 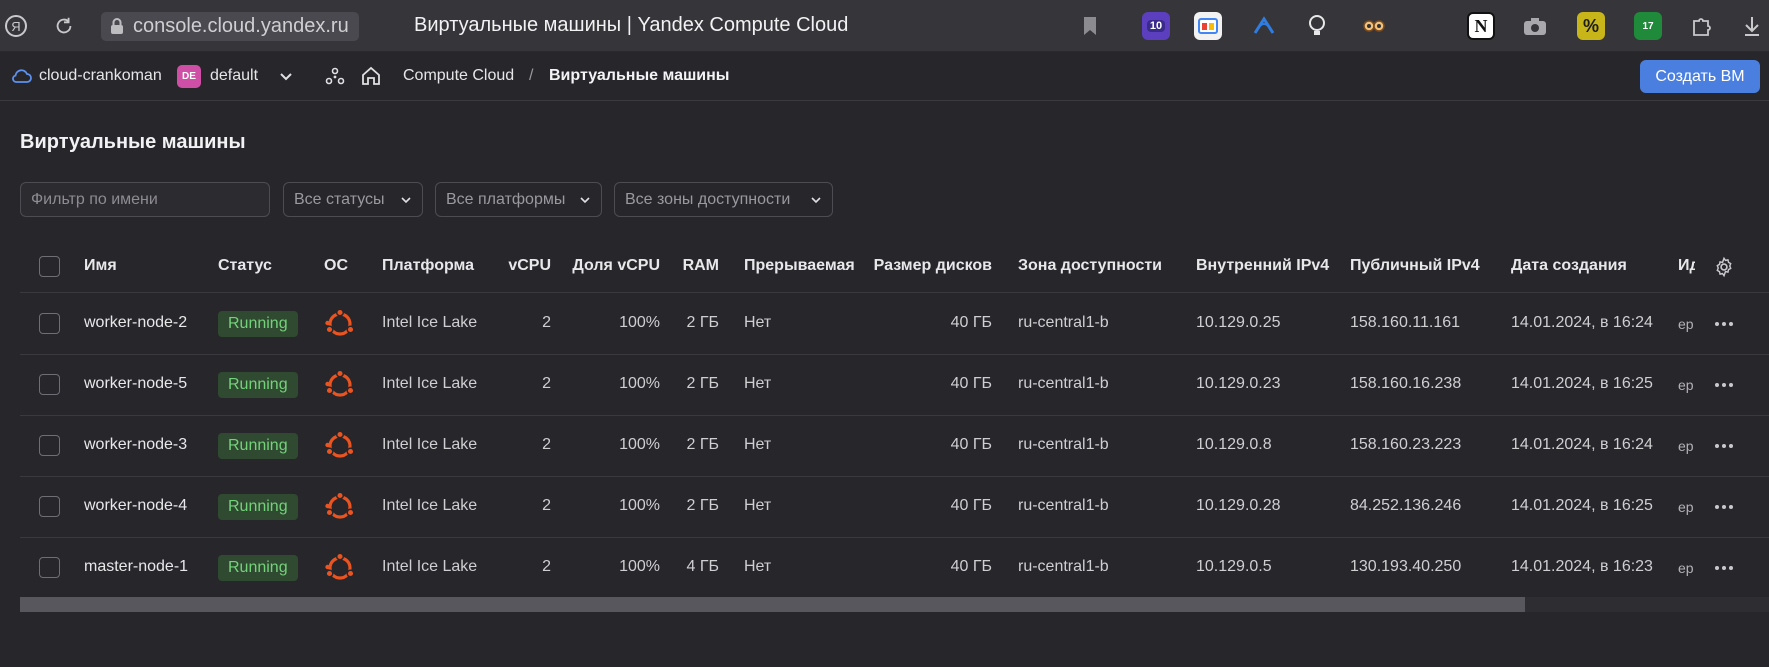 I want to click on created-cell: 14.01.2024, в 16:23, so click(x=1582, y=566).